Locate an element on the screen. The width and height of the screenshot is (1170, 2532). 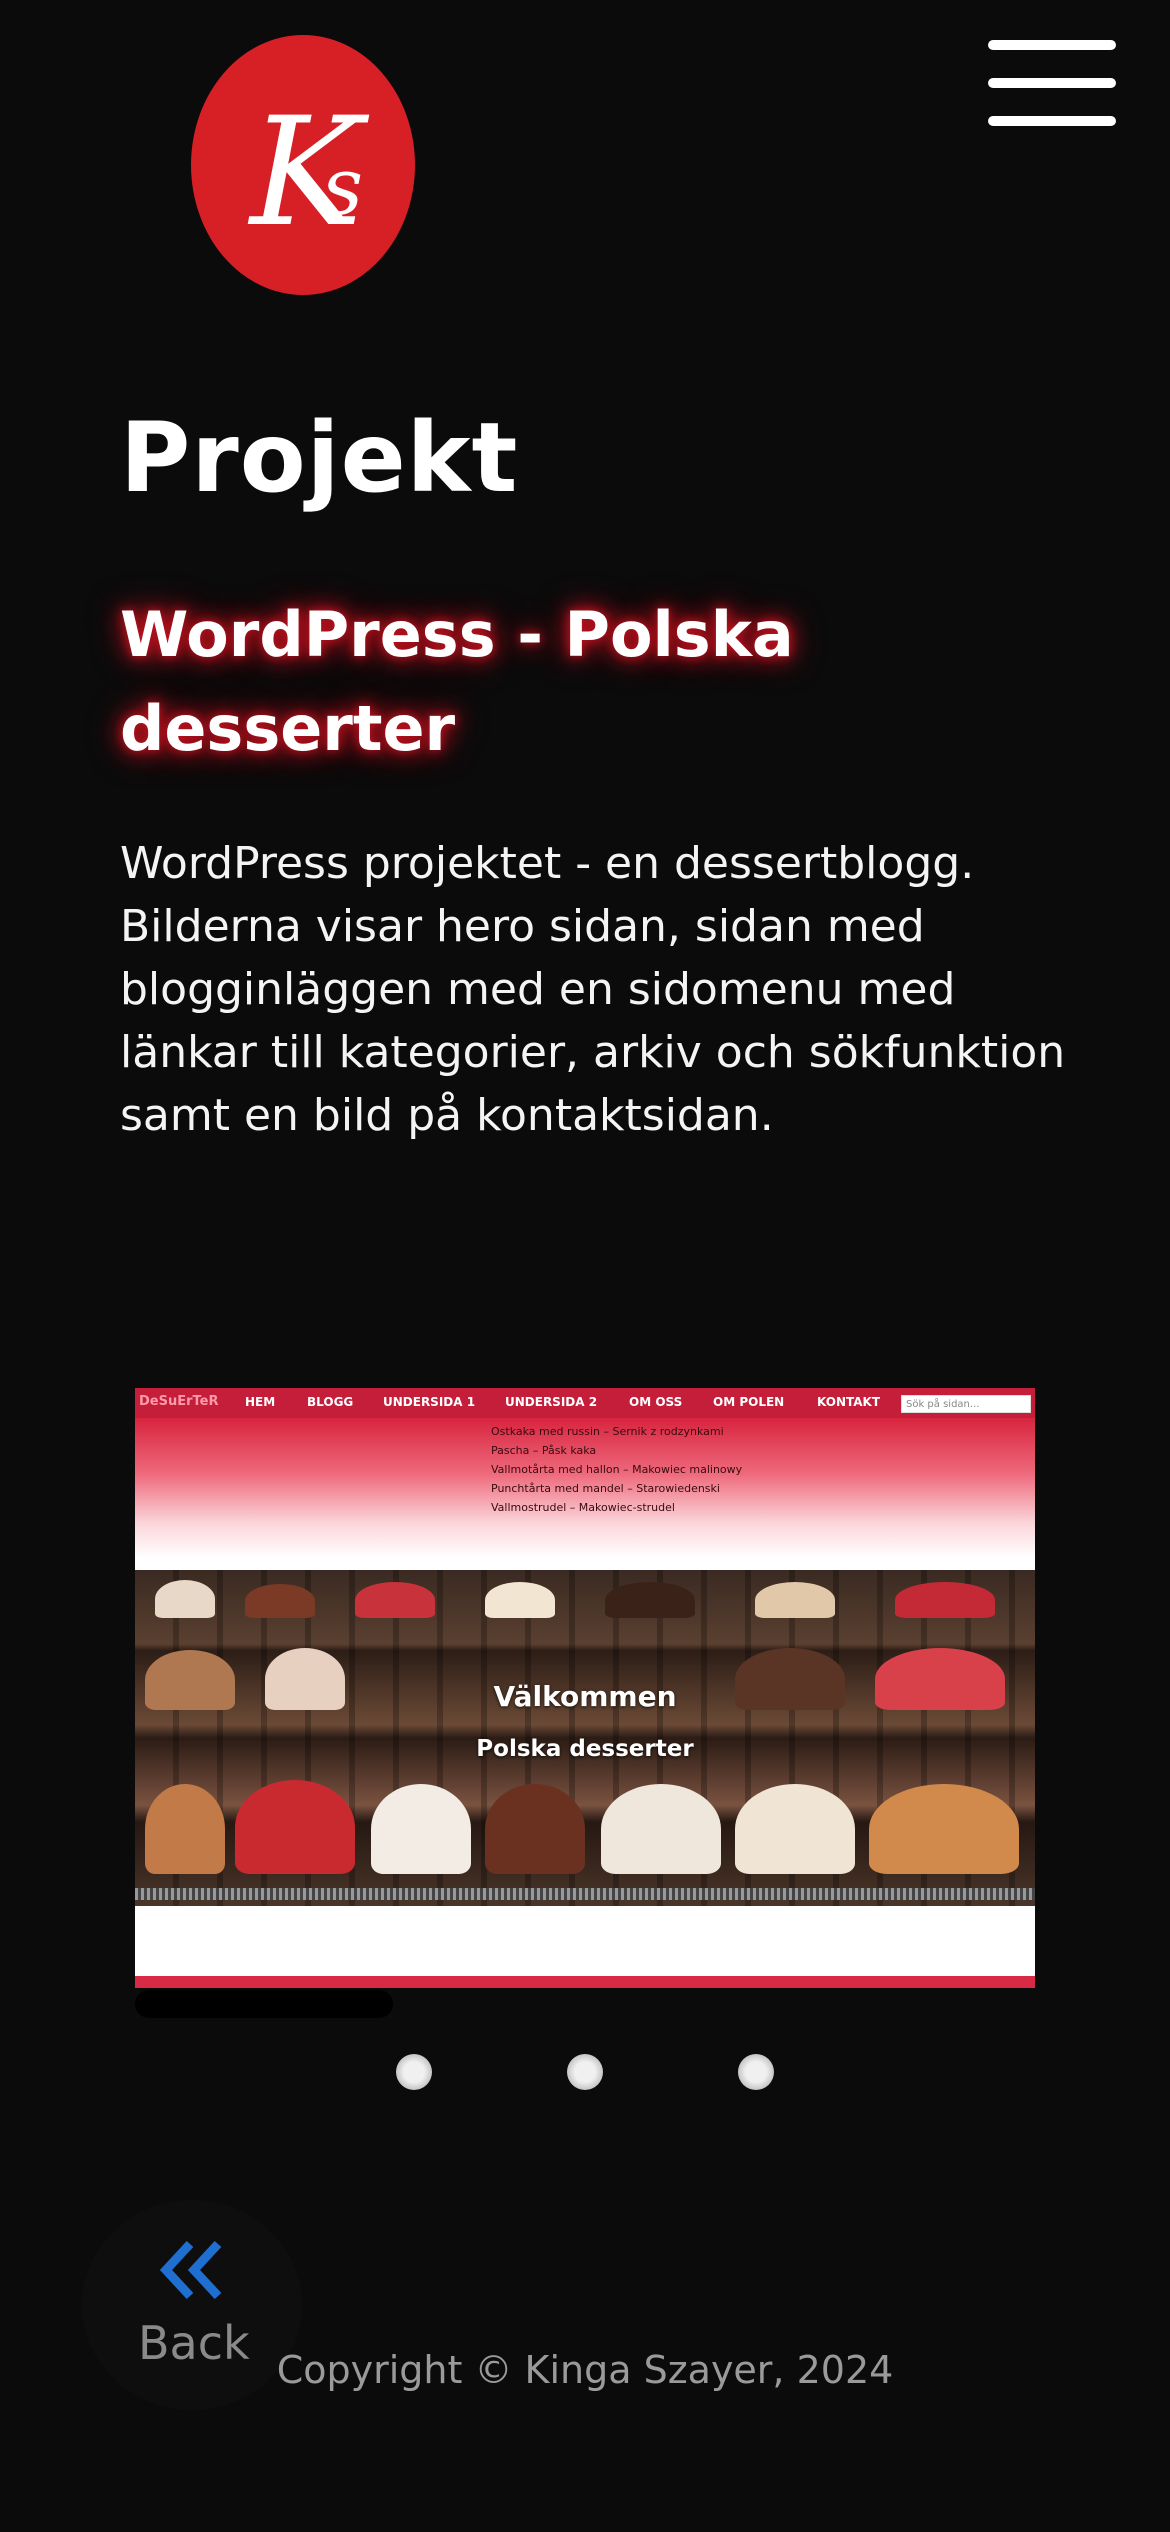
screenshot-nav-item: BLOGG is located at coordinates (330, 1402).